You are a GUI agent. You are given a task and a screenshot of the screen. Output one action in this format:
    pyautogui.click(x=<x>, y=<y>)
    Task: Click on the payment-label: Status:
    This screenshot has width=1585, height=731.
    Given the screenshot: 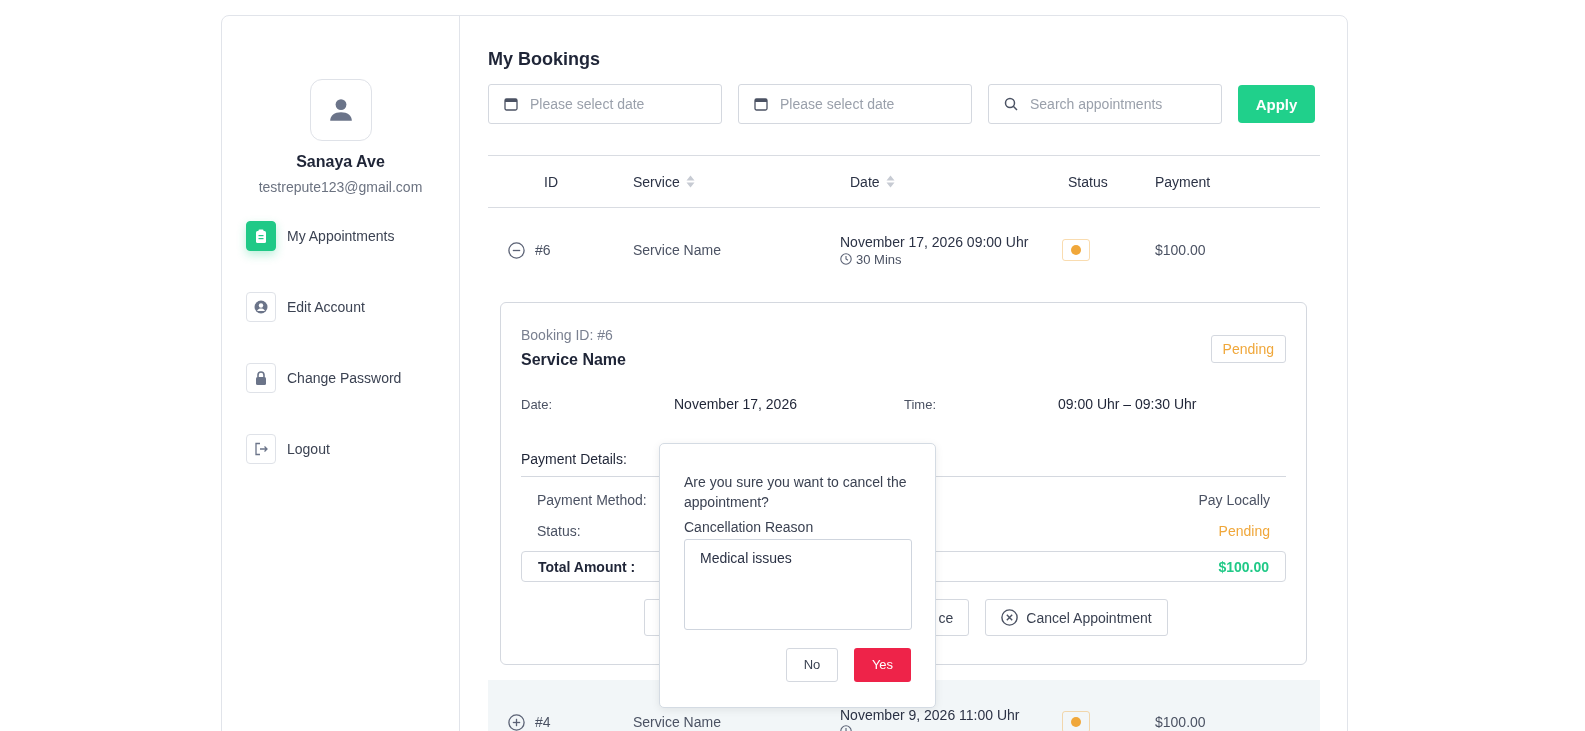 What is the action you would take?
    pyautogui.click(x=559, y=531)
    